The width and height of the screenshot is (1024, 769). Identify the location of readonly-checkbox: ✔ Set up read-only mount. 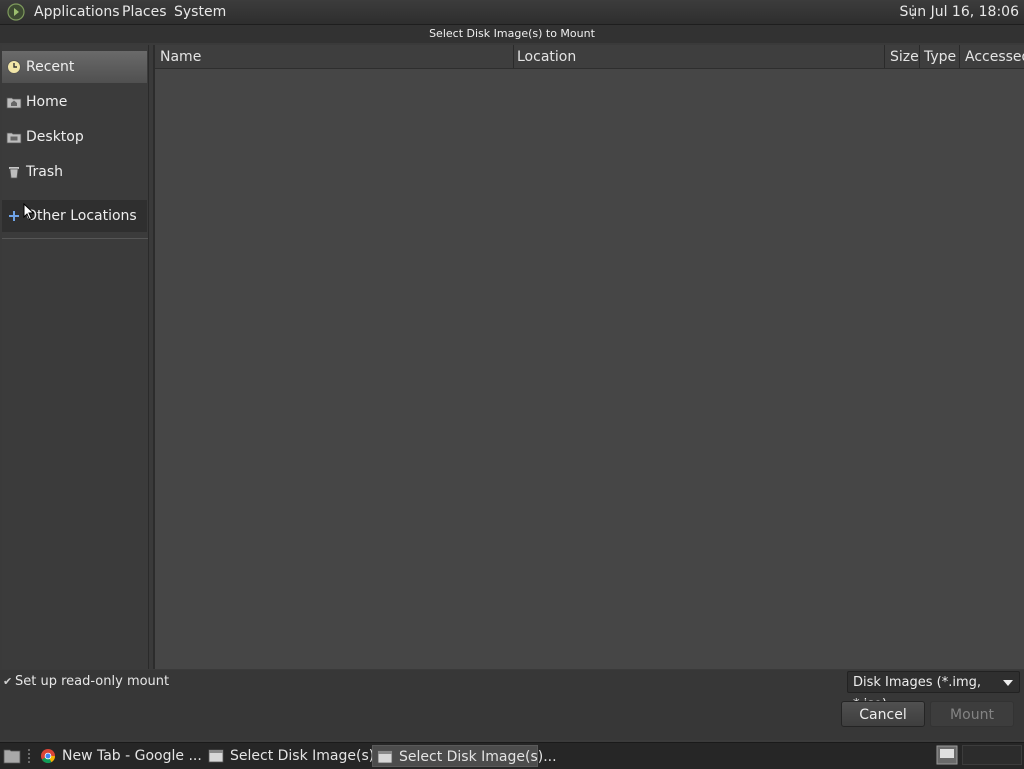
(86, 681).